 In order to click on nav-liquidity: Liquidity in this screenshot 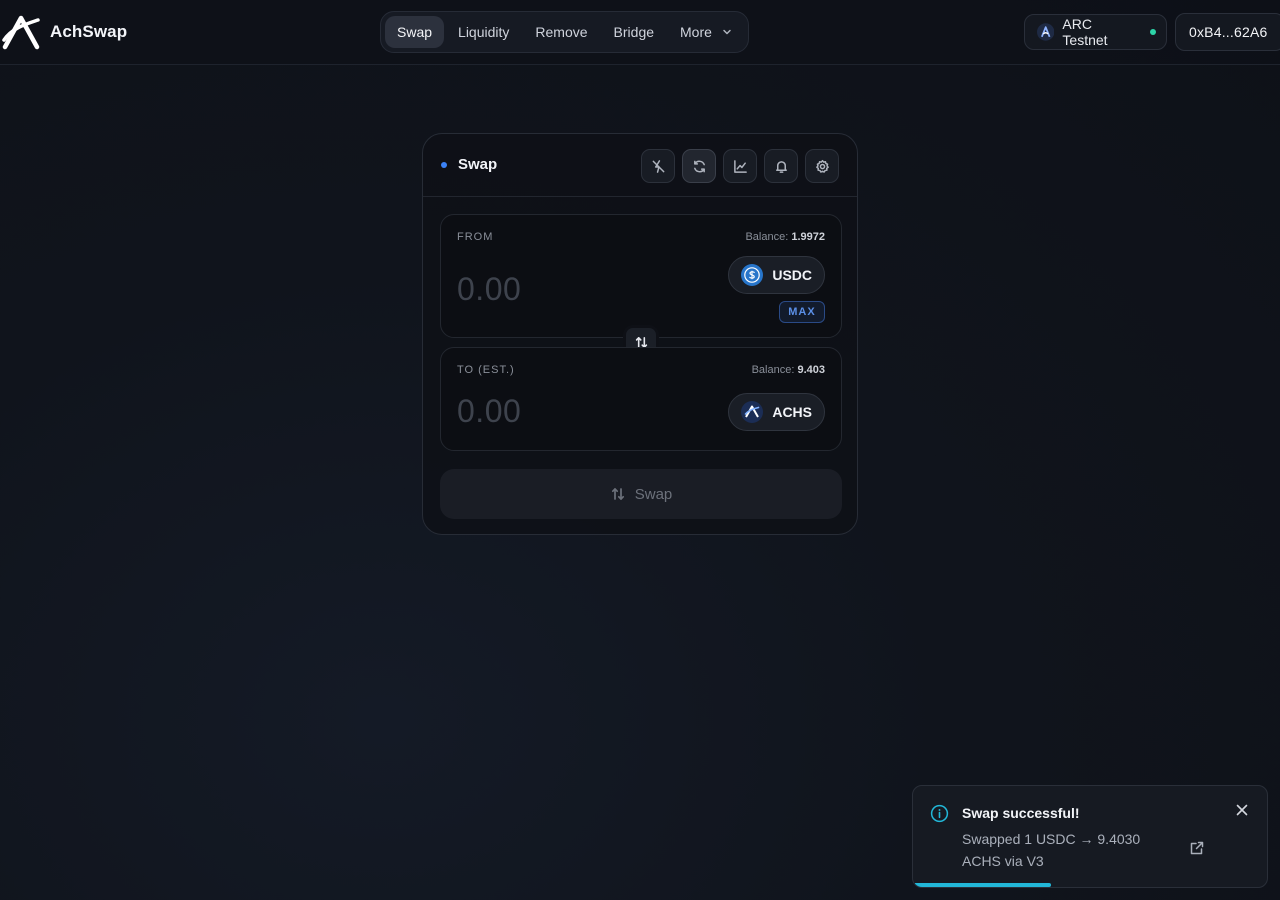, I will do `click(483, 32)`.